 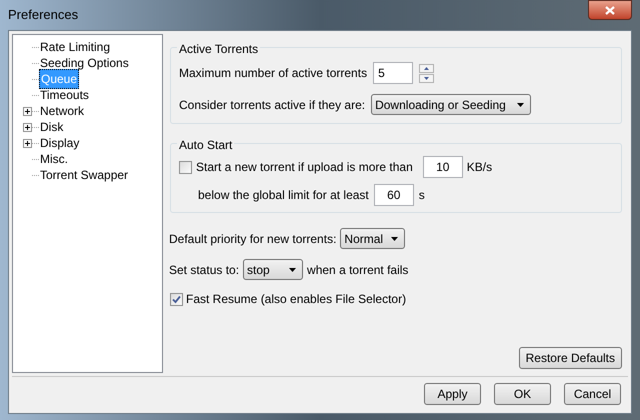 What do you see at coordinates (373, 238) in the screenshot?
I see `priority-dropdown: Normal` at bounding box center [373, 238].